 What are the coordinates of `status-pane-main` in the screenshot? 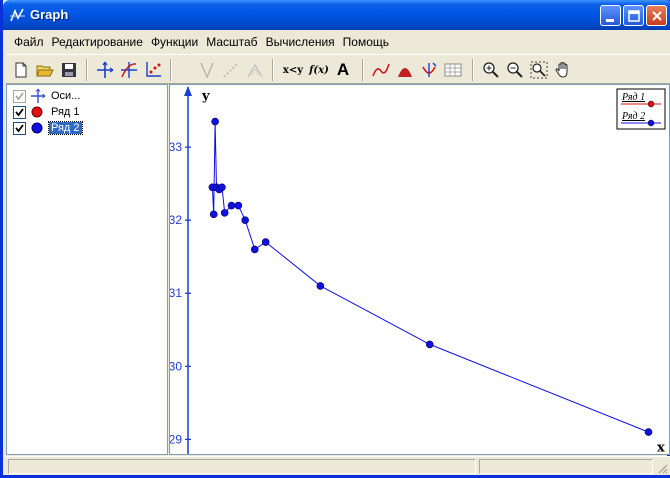 It's located at (242, 466).